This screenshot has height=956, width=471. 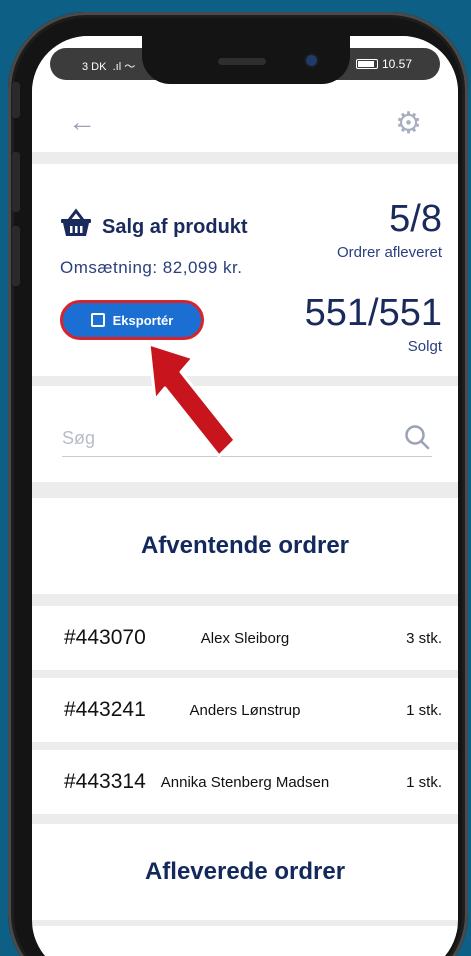 What do you see at coordinates (247, 456) in the screenshot?
I see `search-underline` at bounding box center [247, 456].